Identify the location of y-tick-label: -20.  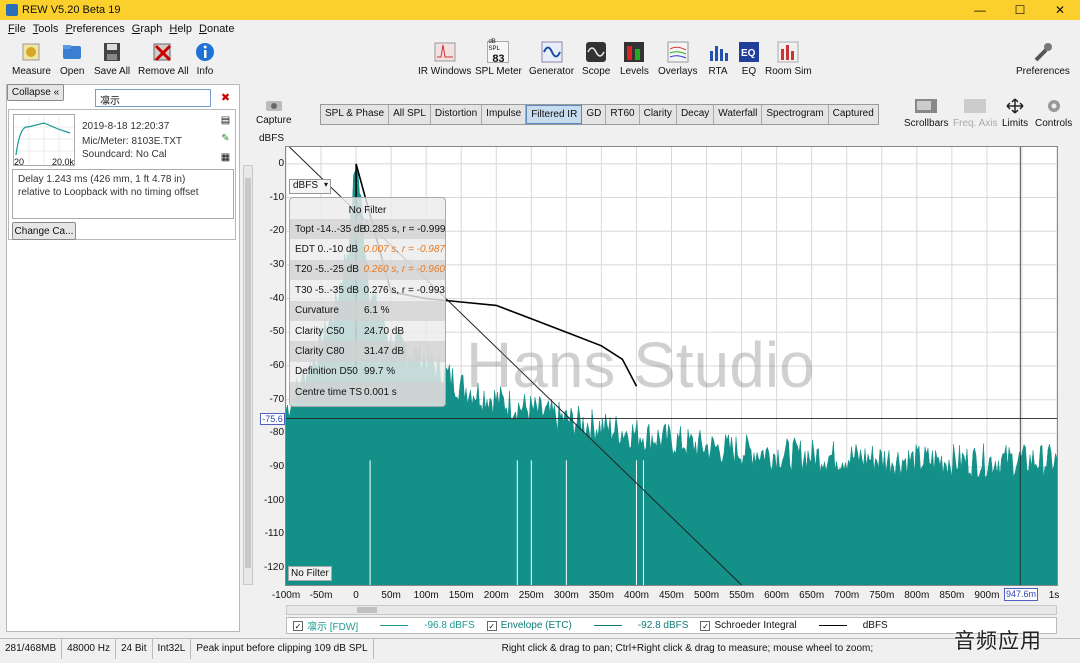
(276, 231).